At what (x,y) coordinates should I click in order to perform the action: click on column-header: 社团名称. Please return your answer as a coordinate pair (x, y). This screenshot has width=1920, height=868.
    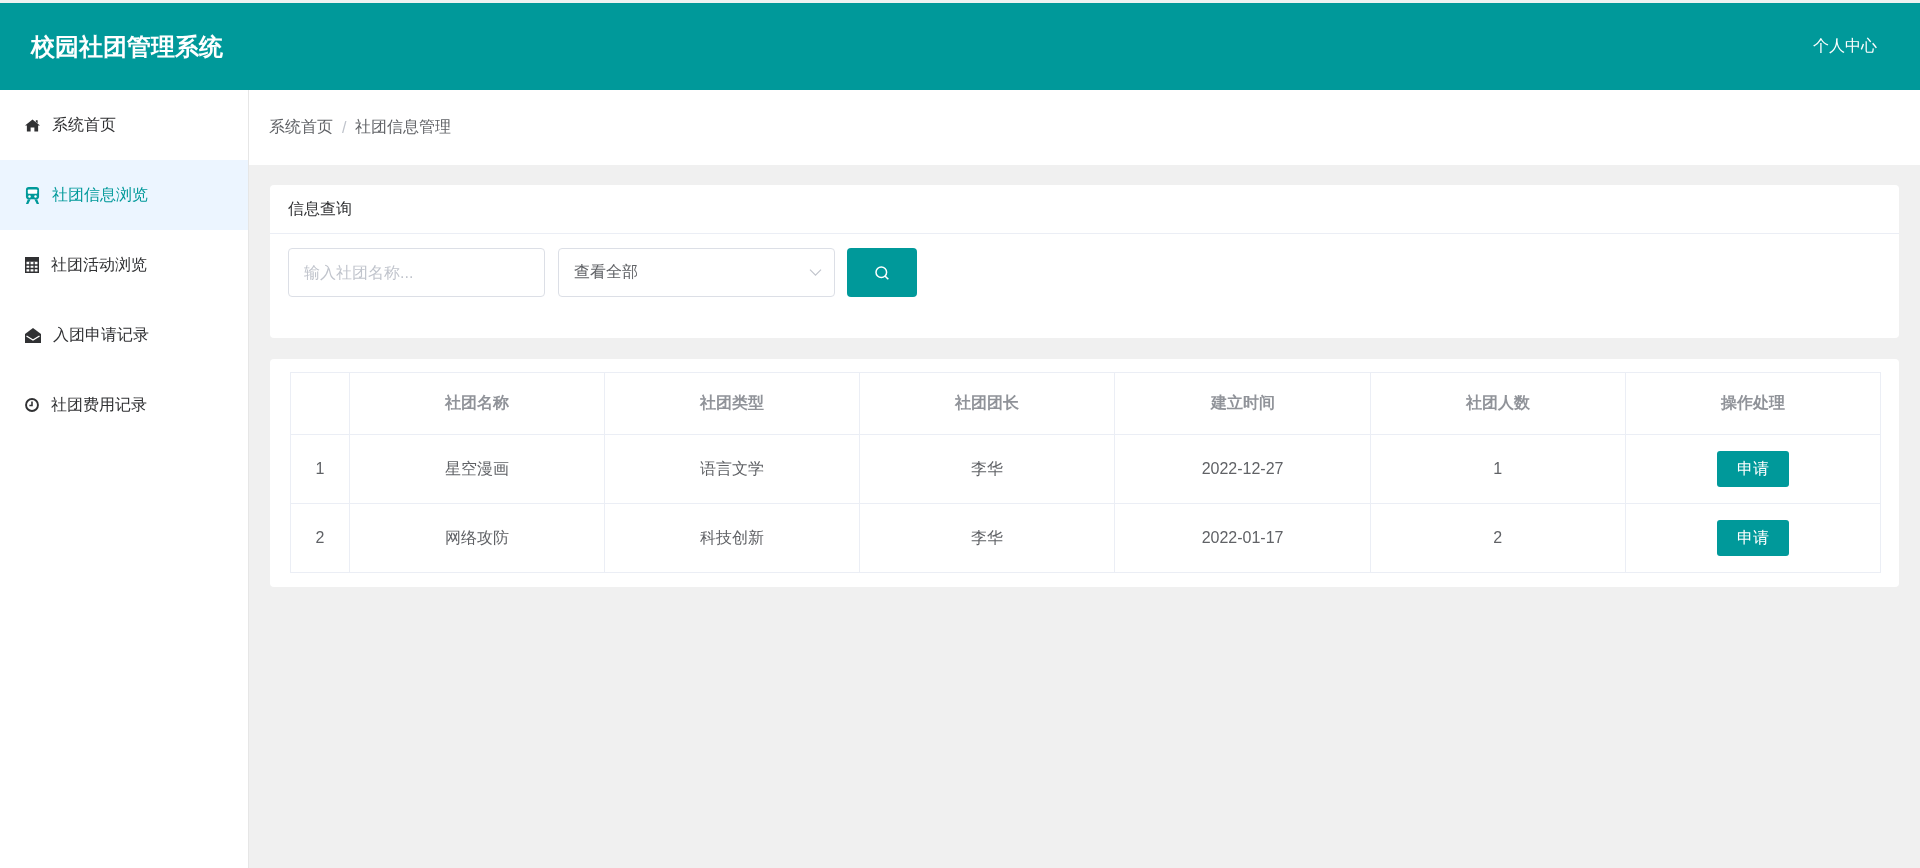
    Looking at the image, I should click on (477, 403).